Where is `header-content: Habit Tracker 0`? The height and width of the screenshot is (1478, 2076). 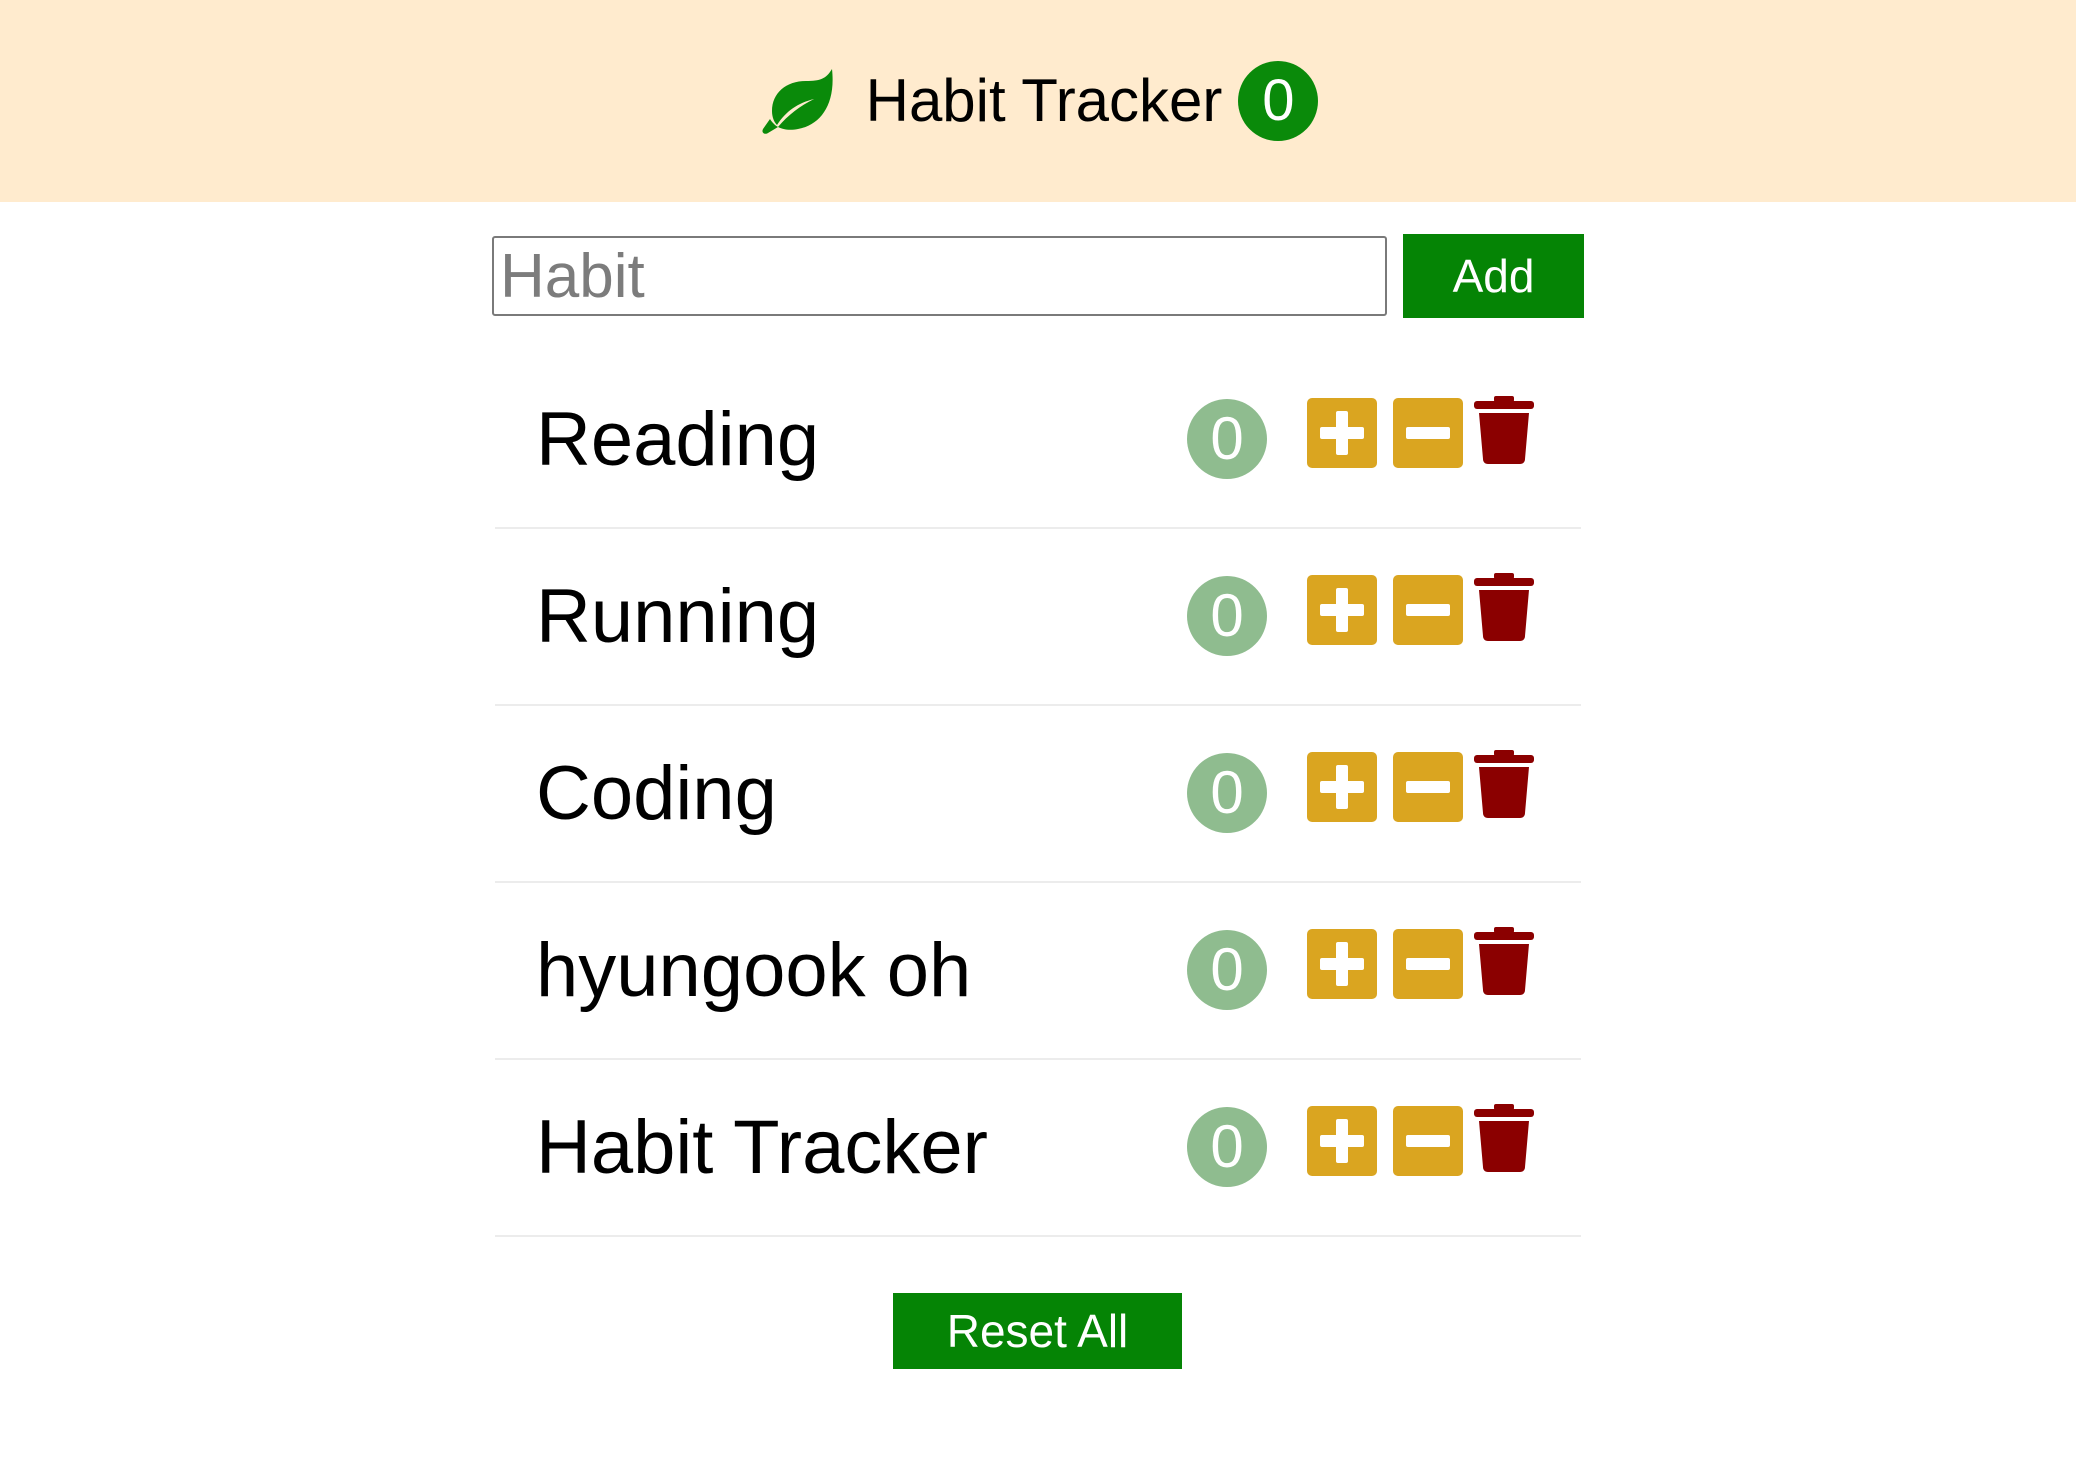 header-content: Habit Tracker 0 is located at coordinates (1038, 101).